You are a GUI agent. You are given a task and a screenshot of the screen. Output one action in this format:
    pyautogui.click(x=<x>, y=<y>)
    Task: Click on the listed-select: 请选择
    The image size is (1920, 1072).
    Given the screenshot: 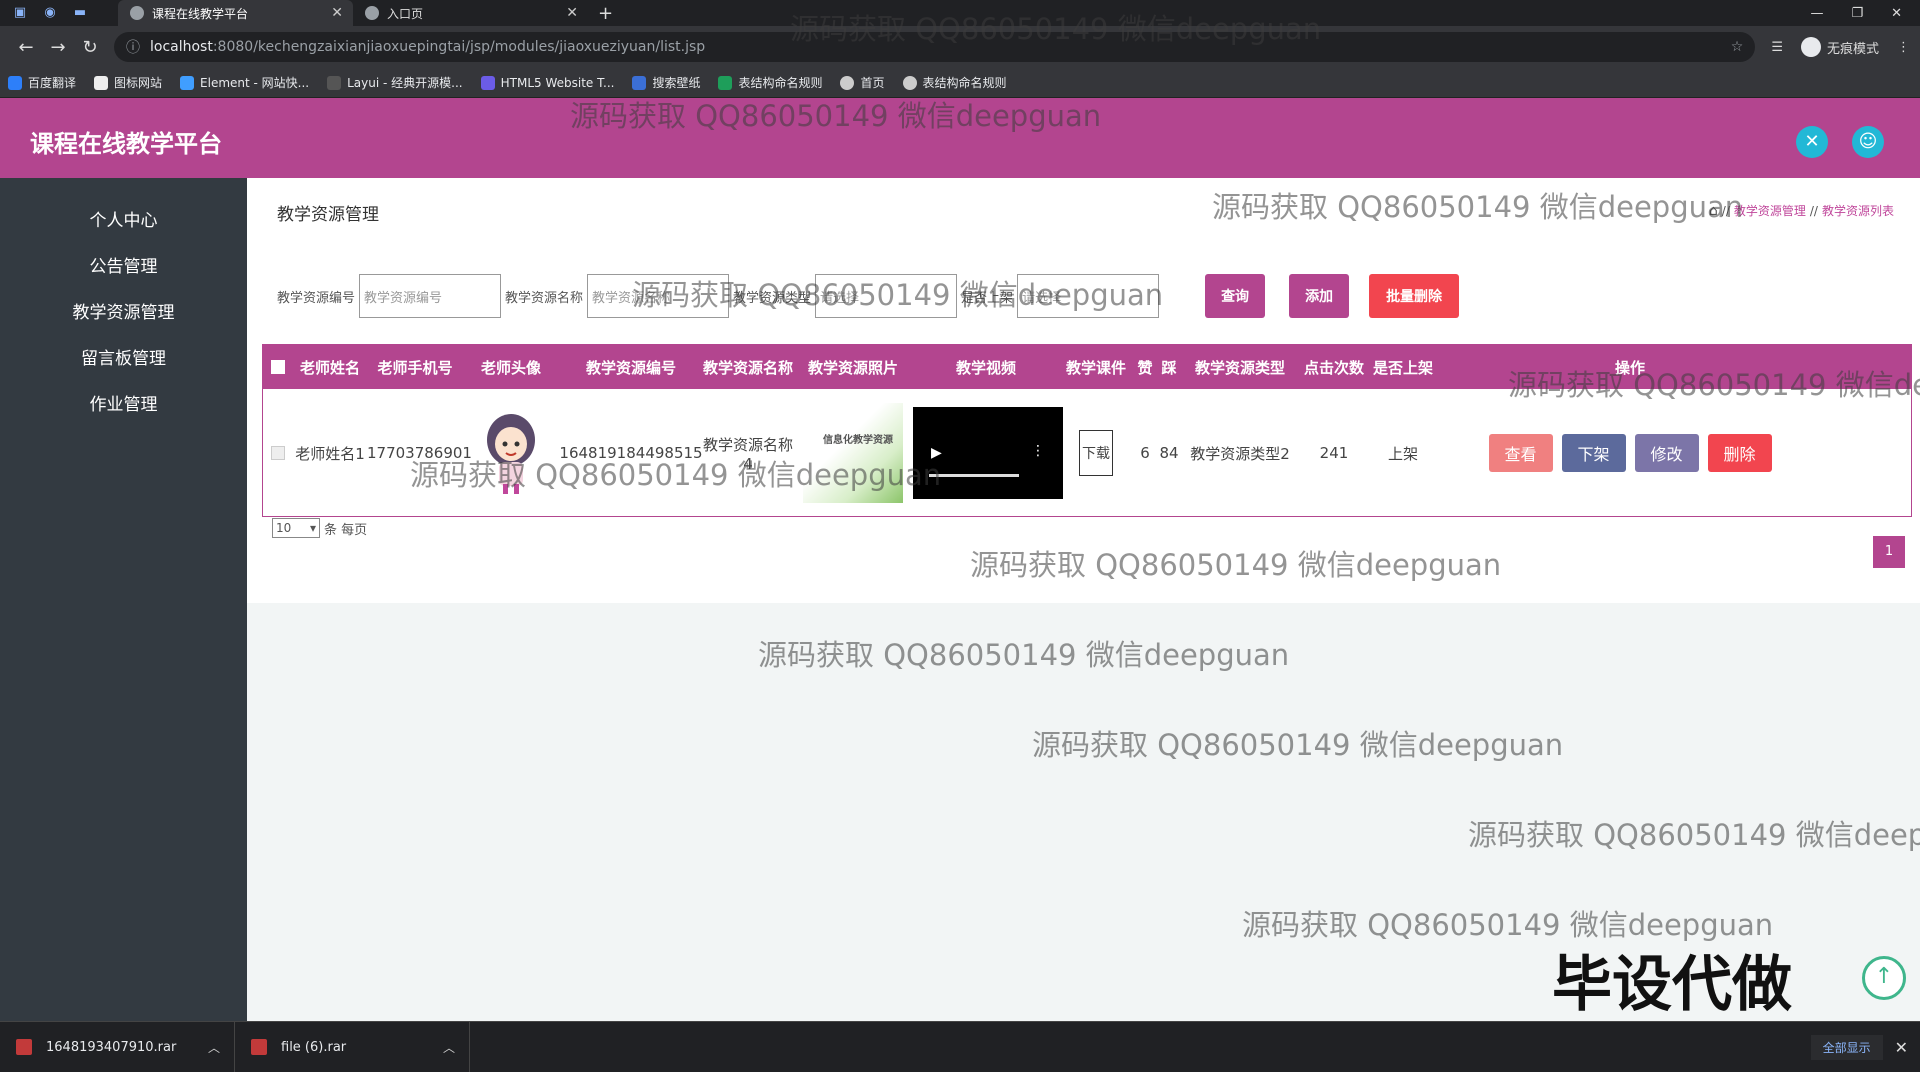 What is the action you would take?
    pyautogui.click(x=1088, y=296)
    